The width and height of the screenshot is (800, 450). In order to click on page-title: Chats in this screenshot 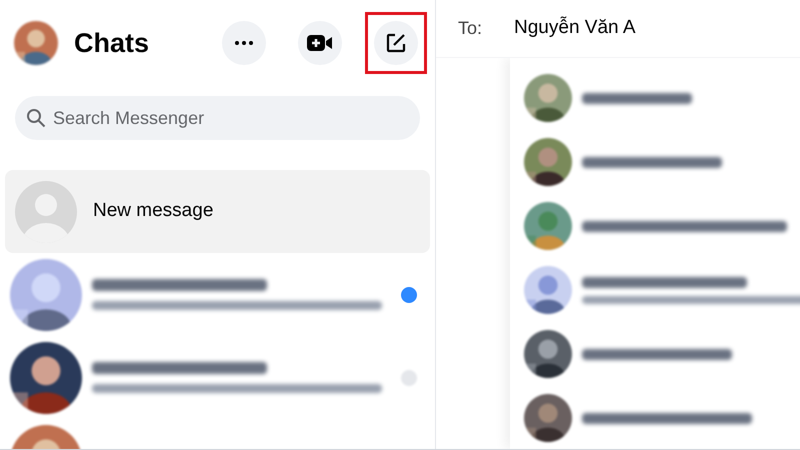, I will do `click(112, 43)`.